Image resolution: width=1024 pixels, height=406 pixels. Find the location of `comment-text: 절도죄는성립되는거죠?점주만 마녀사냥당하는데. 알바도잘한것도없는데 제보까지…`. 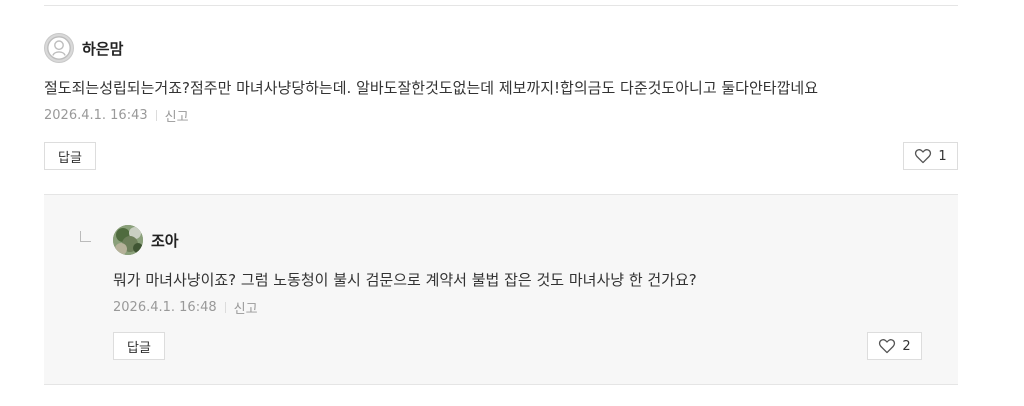

comment-text: 절도죄는성립되는거죠?점주만 마녀사냥당하는데. 알바도잘한것도없는데 제보까지… is located at coordinates (431, 88).